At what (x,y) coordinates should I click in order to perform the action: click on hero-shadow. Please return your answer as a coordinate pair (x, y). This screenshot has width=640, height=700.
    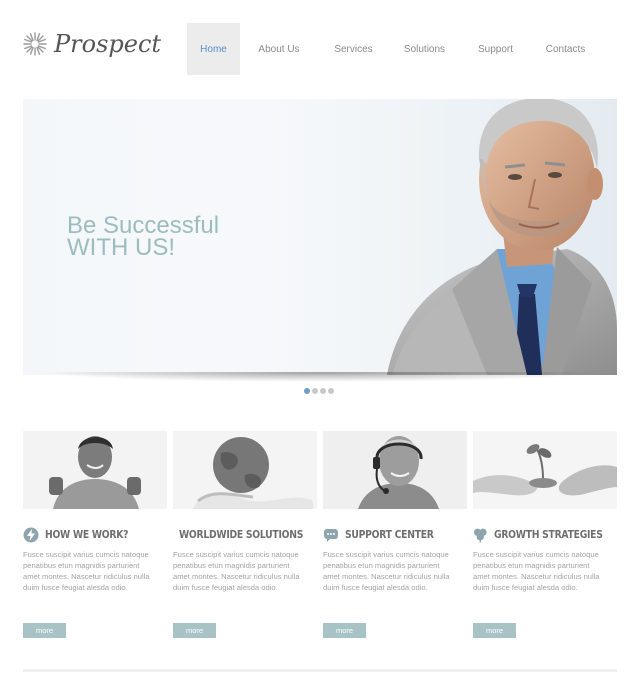
    Looking at the image, I should click on (320, 377).